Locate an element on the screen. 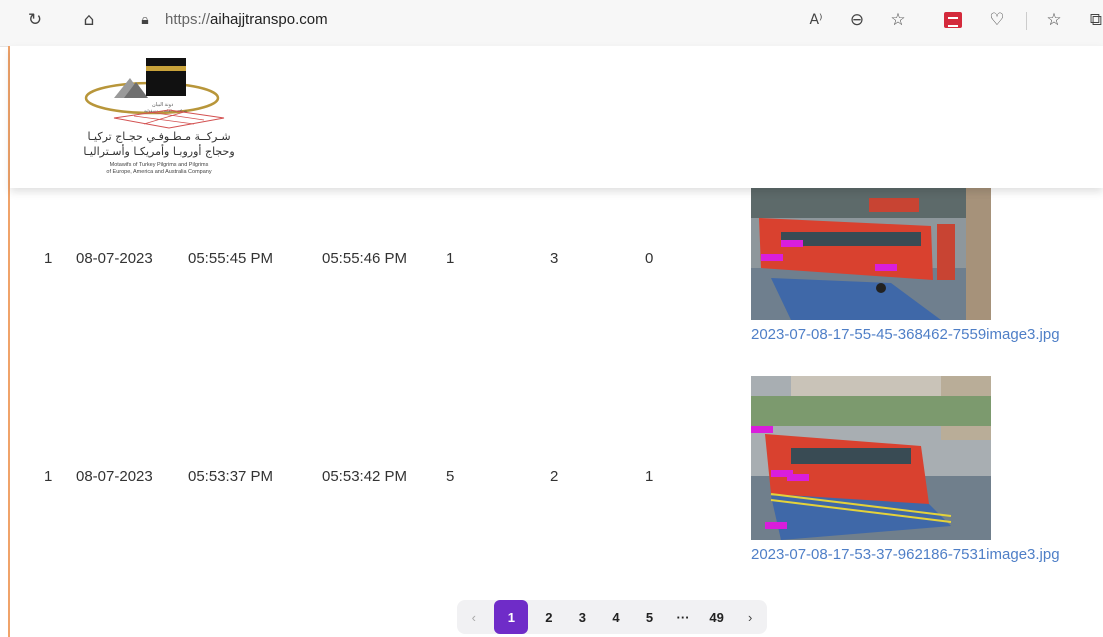 This screenshot has height=637, width=1103. row-start-time: 05:55:45 PM is located at coordinates (231, 258).